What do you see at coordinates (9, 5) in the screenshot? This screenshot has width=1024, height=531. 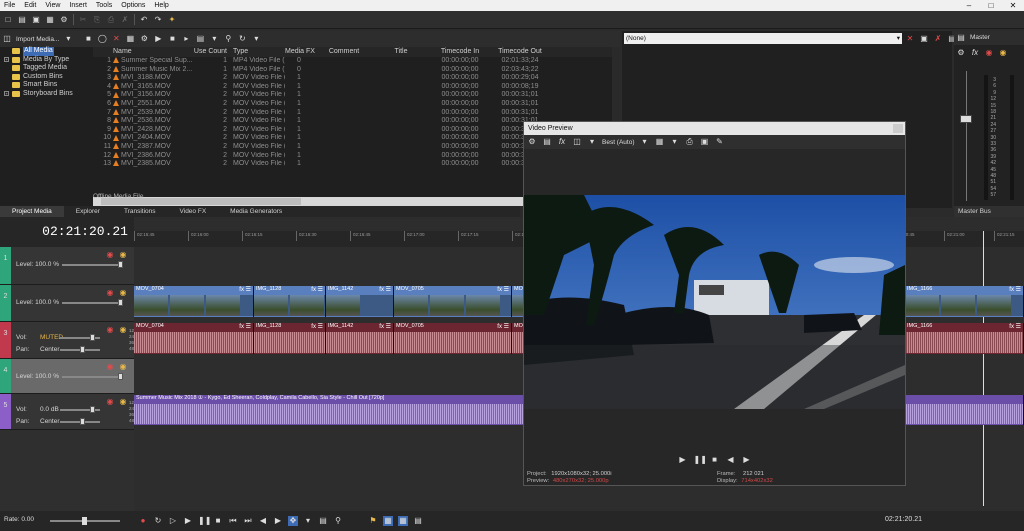 I see `menu-file: File` at bounding box center [9, 5].